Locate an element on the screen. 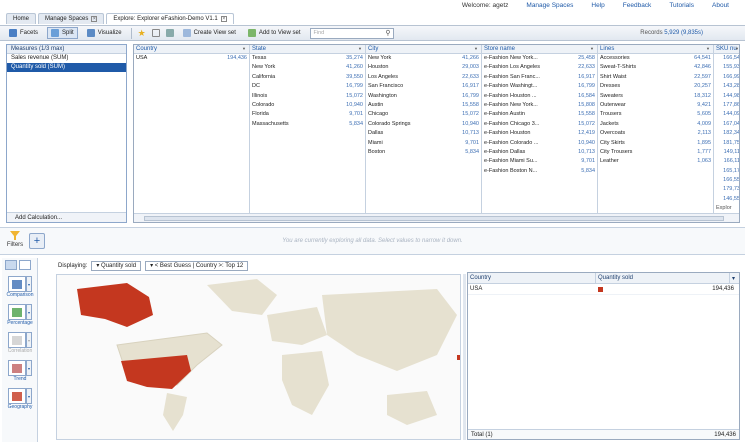  facet-row: e-Fashion Houston ... 16,584 is located at coordinates (539, 96).